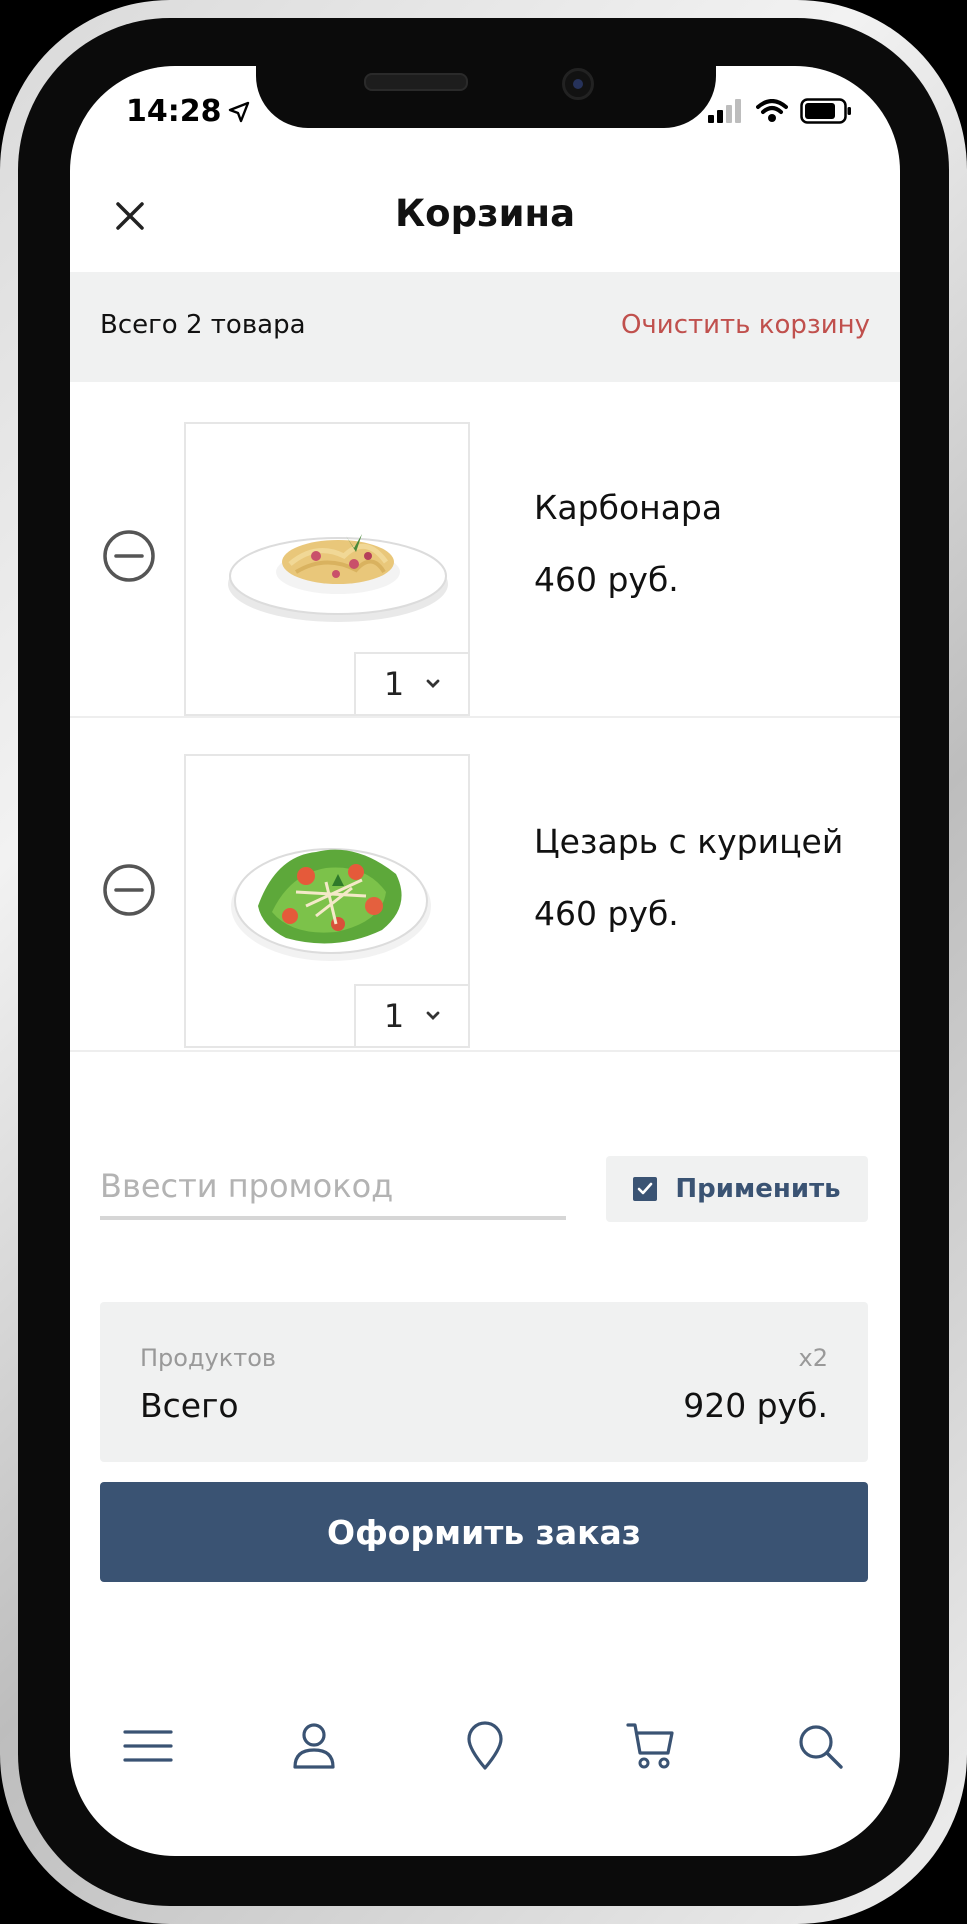  Describe the element at coordinates (485, 551) in the screenshot. I see `cart-item: 1 Карбонара 460 руб.` at that location.